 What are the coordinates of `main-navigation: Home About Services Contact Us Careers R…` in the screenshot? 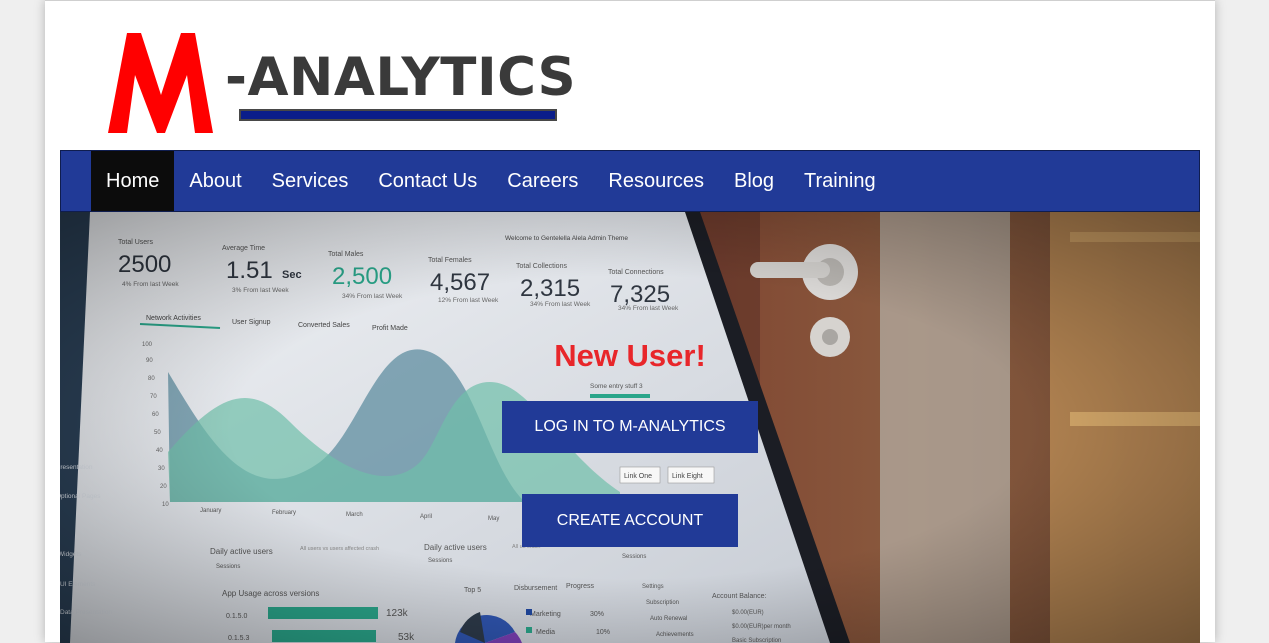 It's located at (630, 181).